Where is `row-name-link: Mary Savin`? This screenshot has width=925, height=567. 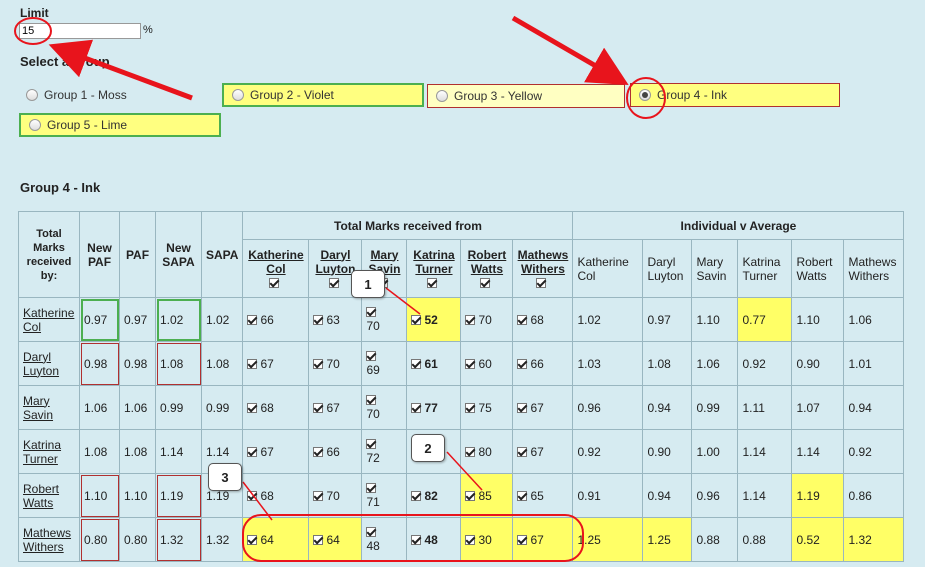 row-name-link: Mary Savin is located at coordinates (38, 408).